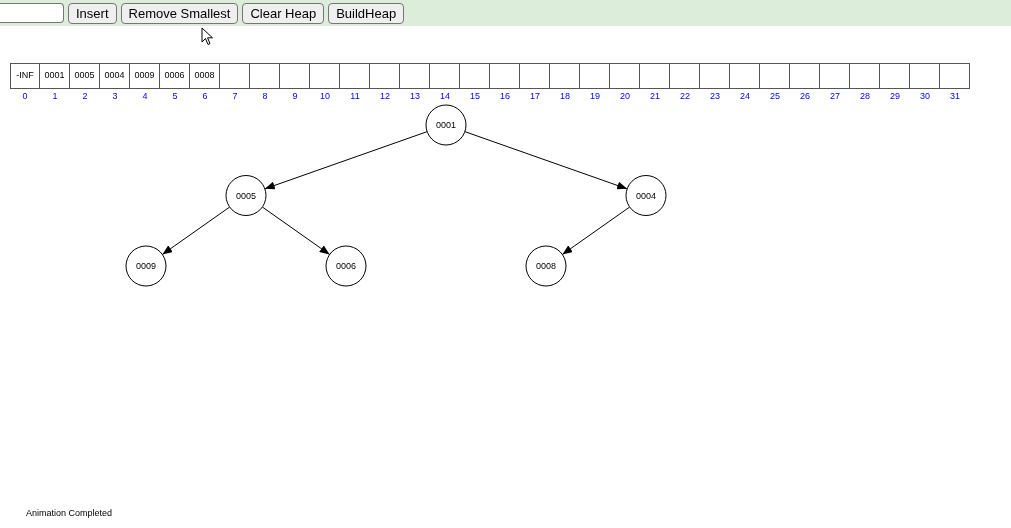 This screenshot has height=528, width=1011. I want to click on array-index: 26, so click(805, 96).